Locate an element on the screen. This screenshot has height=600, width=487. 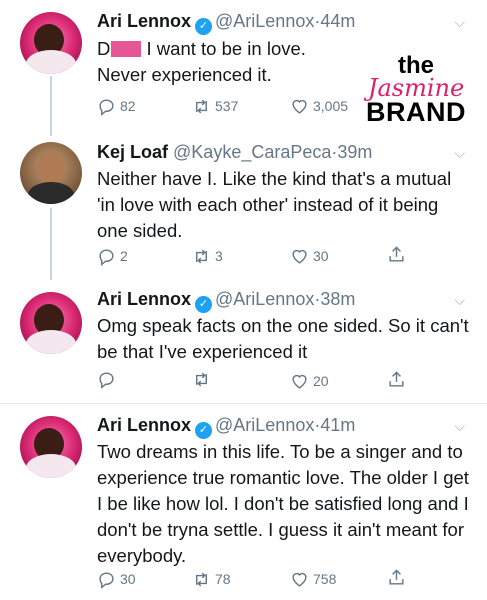
retweet-button is located at coordinates (203, 379).